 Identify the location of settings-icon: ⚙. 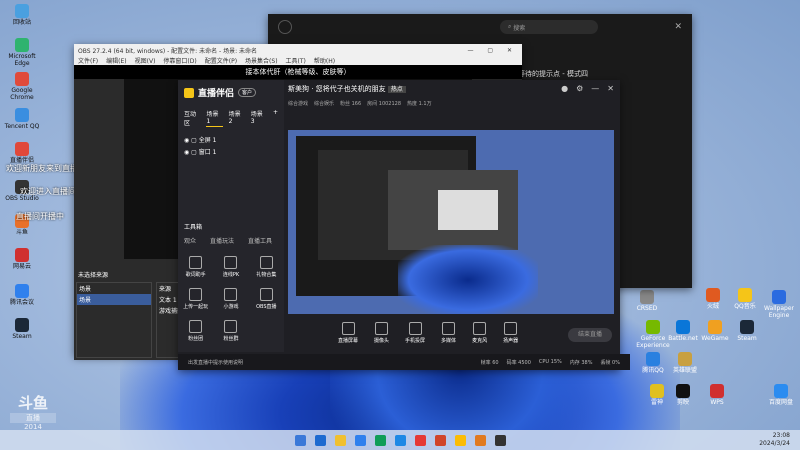
(579, 88).